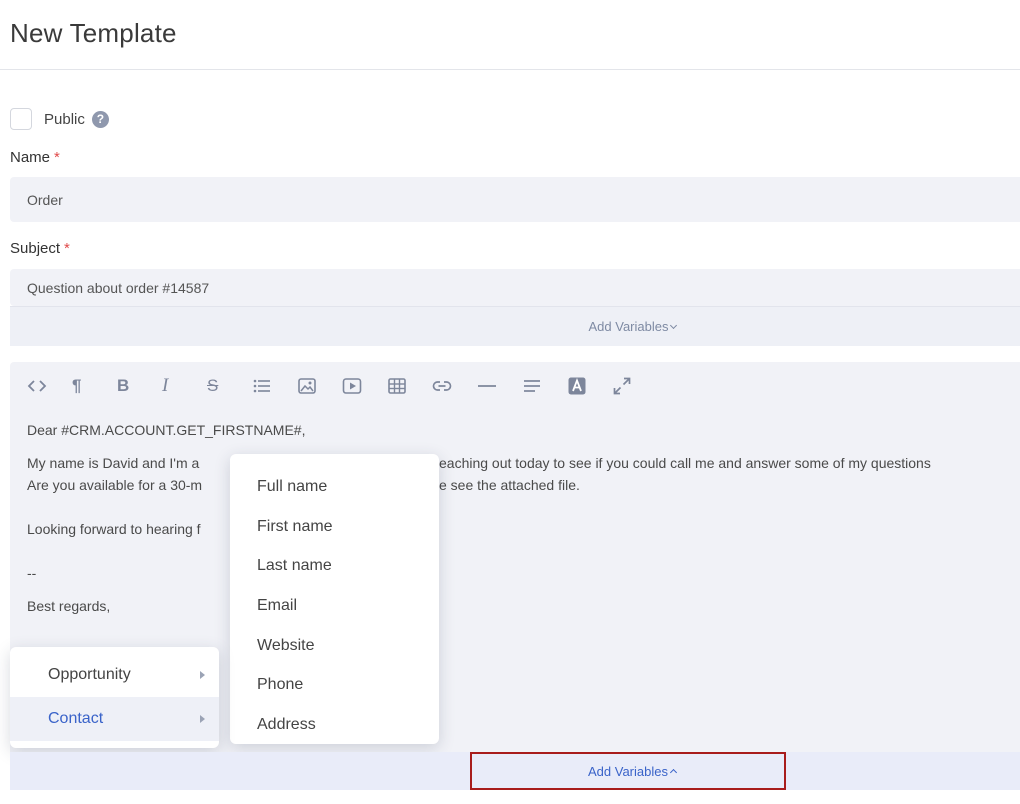 This screenshot has width=1020, height=804. I want to click on public-checkbox, so click(21, 119).